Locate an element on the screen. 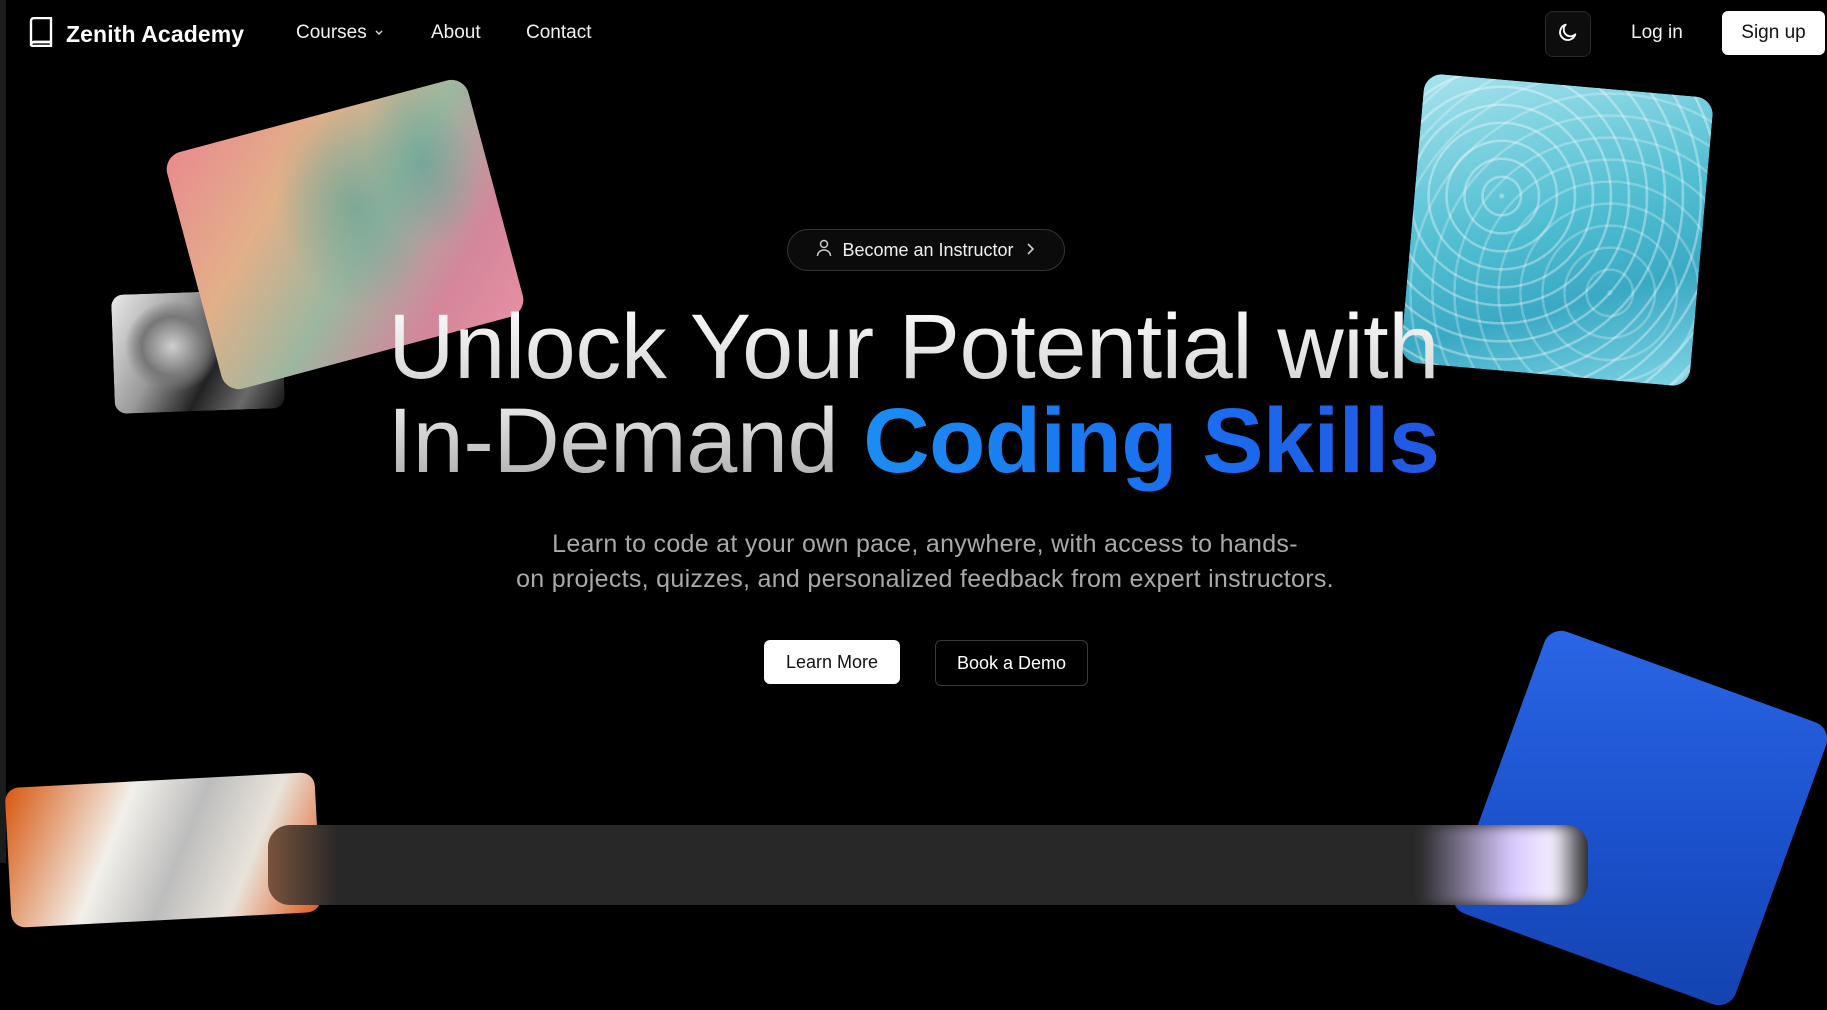 Image resolution: width=1827 pixels, height=1010 pixels. user-icon is located at coordinates (824, 250).